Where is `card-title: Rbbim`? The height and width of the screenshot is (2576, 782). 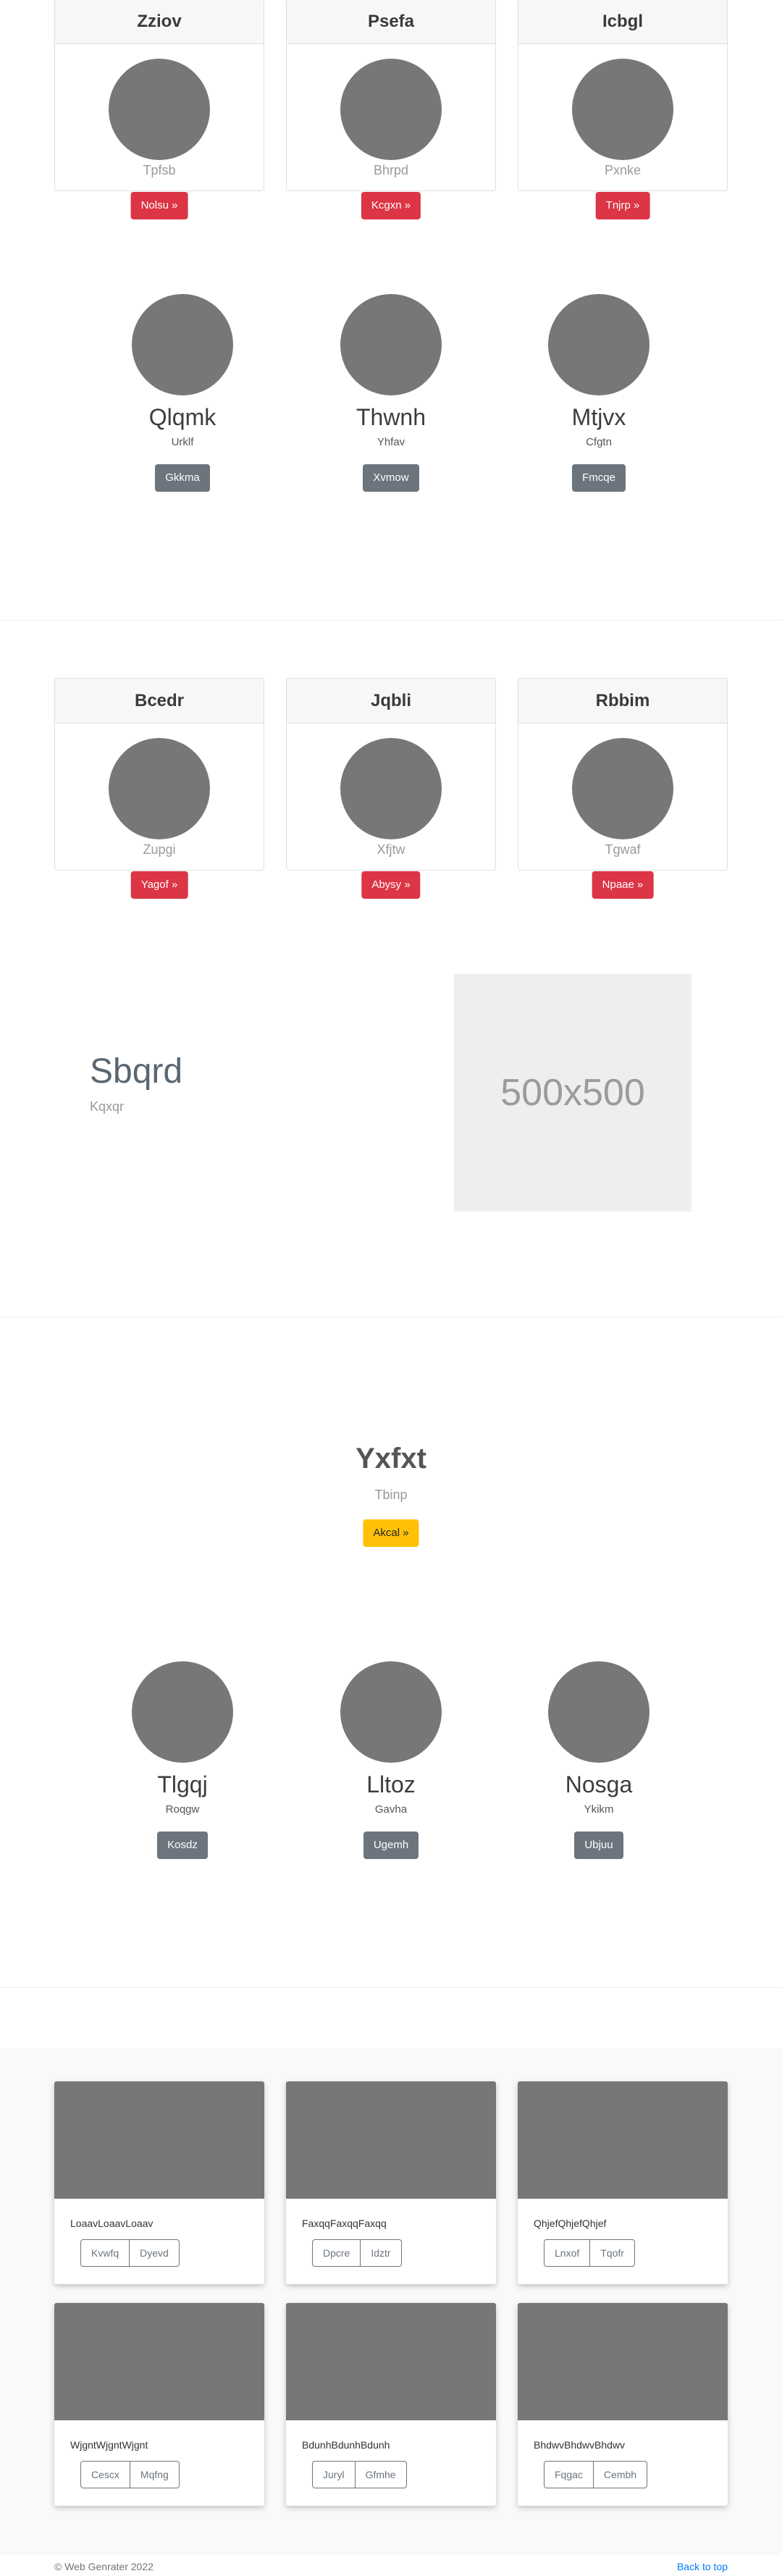 card-title: Rbbim is located at coordinates (622, 701).